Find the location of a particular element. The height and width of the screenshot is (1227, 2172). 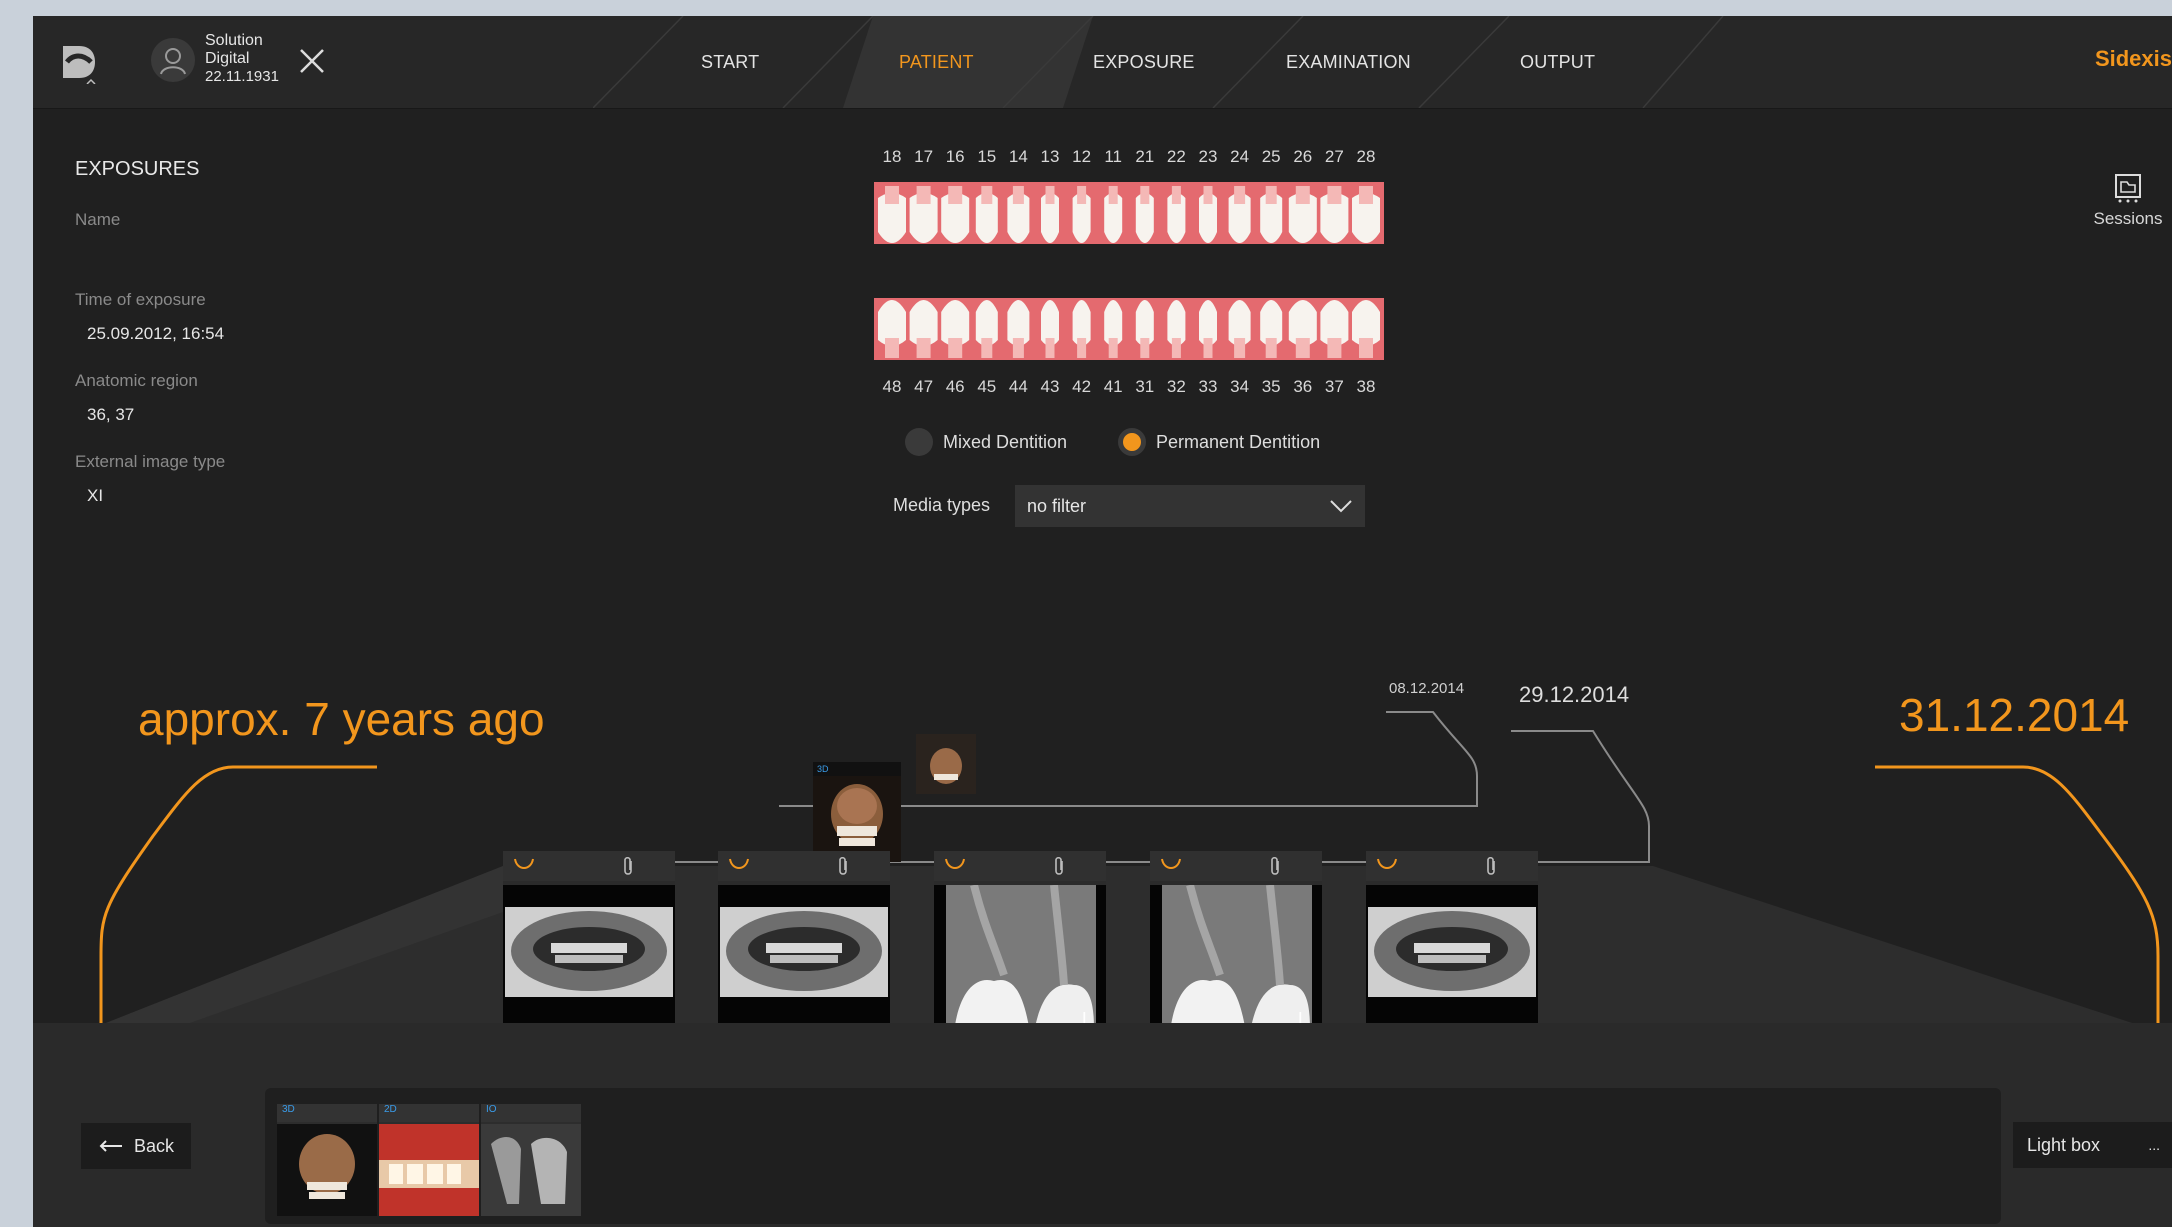

name-label: Name is located at coordinates (98, 219).